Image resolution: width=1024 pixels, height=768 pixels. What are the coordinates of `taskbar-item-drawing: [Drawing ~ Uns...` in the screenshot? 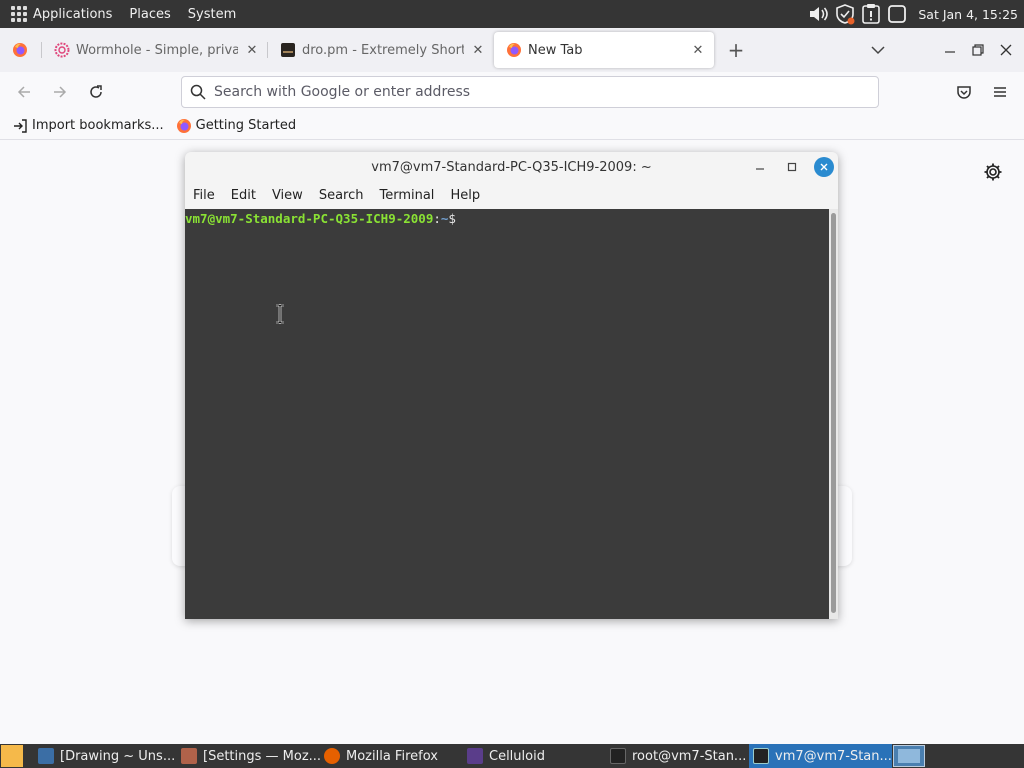 It's located at (105, 756).